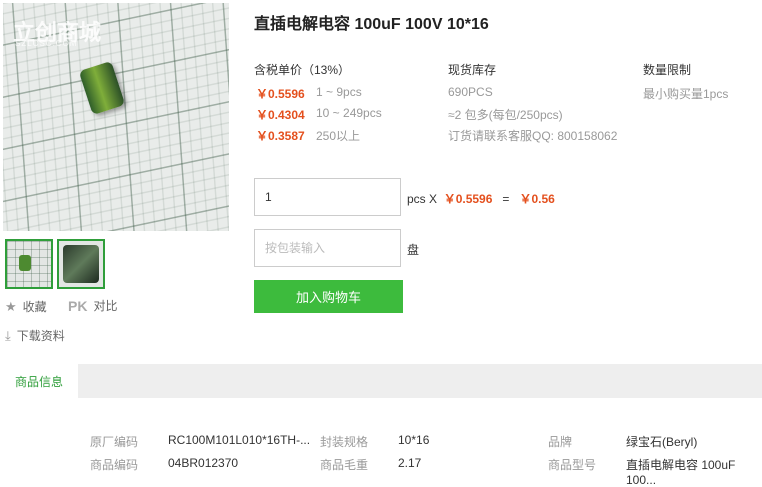 The height and width of the screenshot is (487, 762). What do you see at coordinates (39, 381) in the screenshot?
I see `tab-product-info: 商品信息` at bounding box center [39, 381].